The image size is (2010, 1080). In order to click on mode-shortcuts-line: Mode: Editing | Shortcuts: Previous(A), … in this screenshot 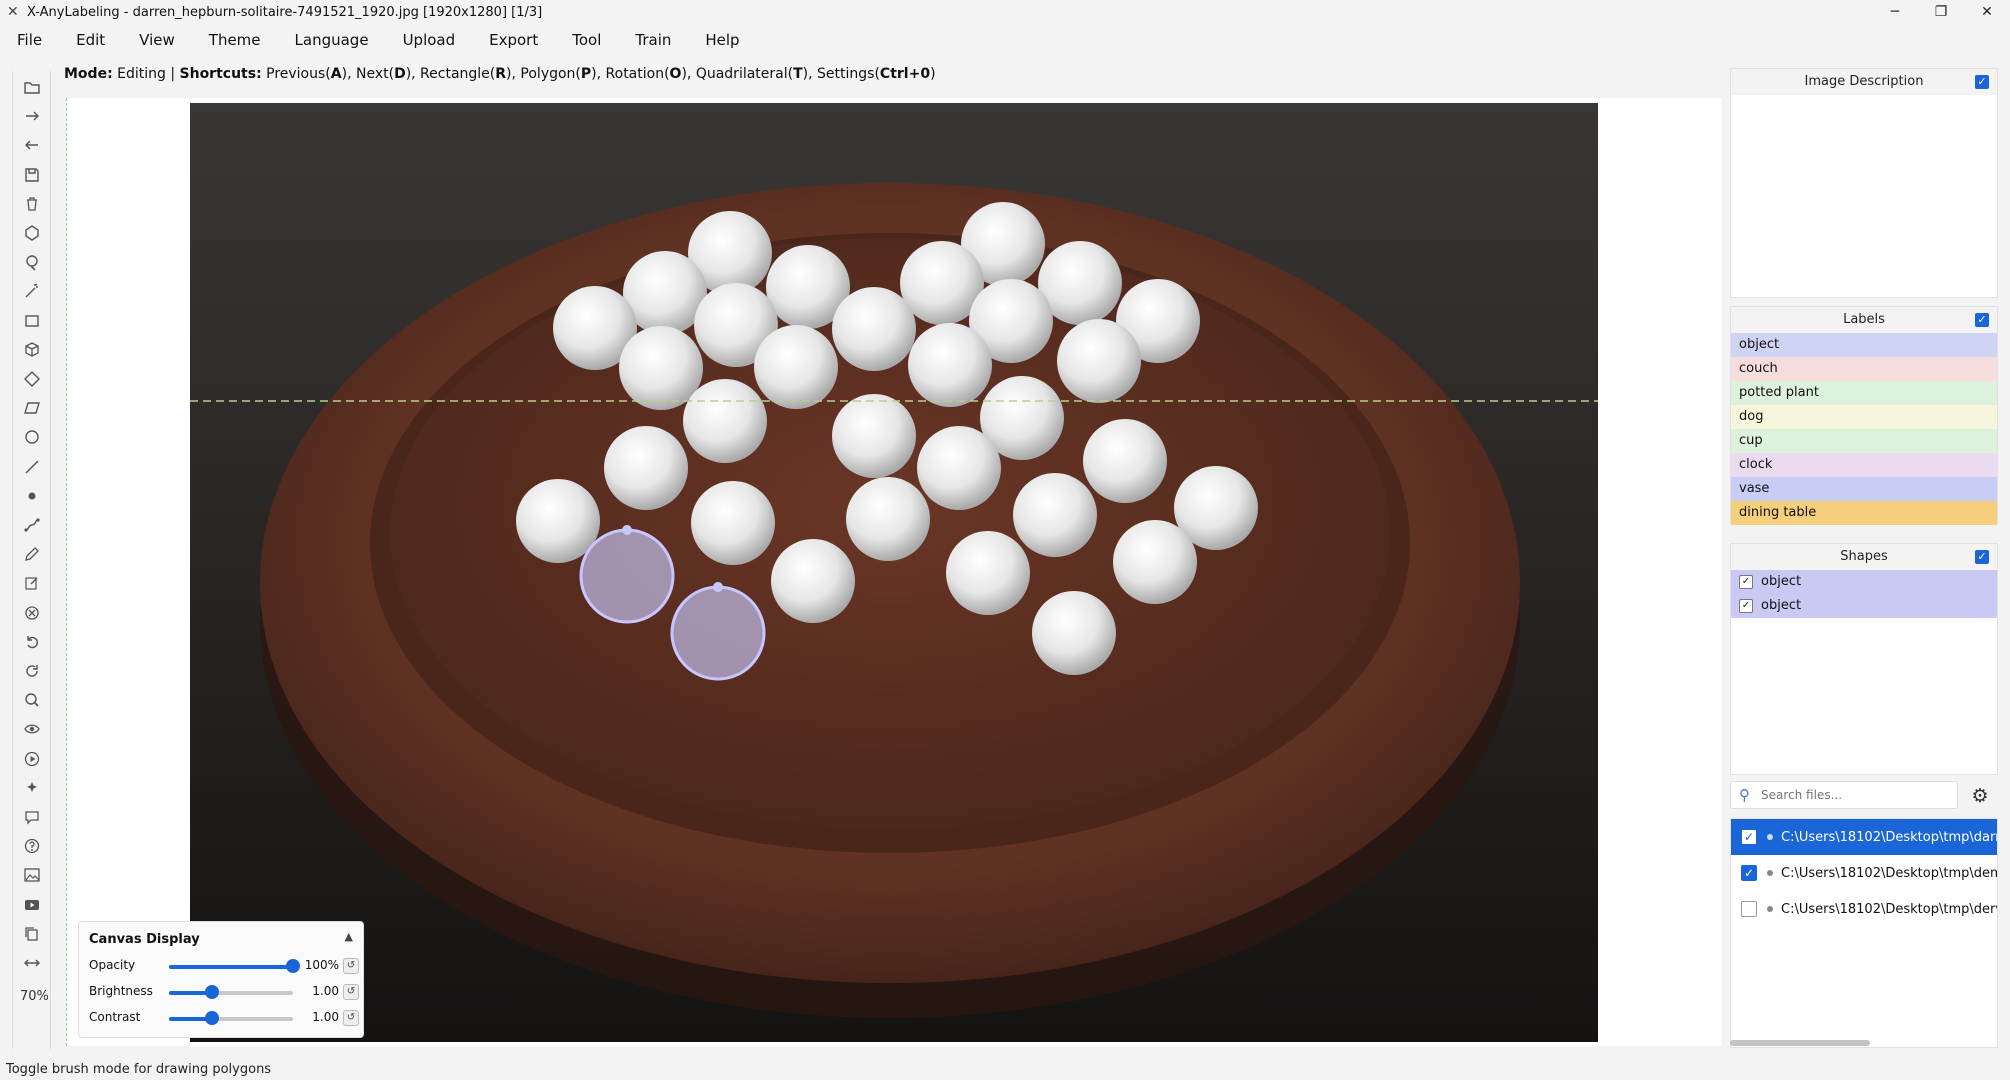, I will do `click(500, 74)`.